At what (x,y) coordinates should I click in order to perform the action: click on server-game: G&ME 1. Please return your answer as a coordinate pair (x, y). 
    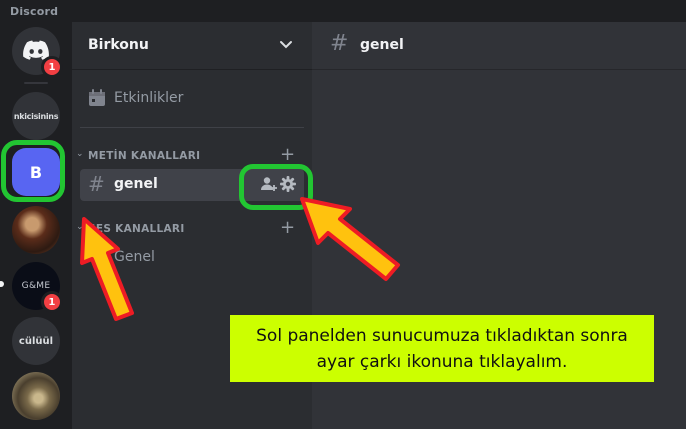
    Looking at the image, I should click on (37, 287).